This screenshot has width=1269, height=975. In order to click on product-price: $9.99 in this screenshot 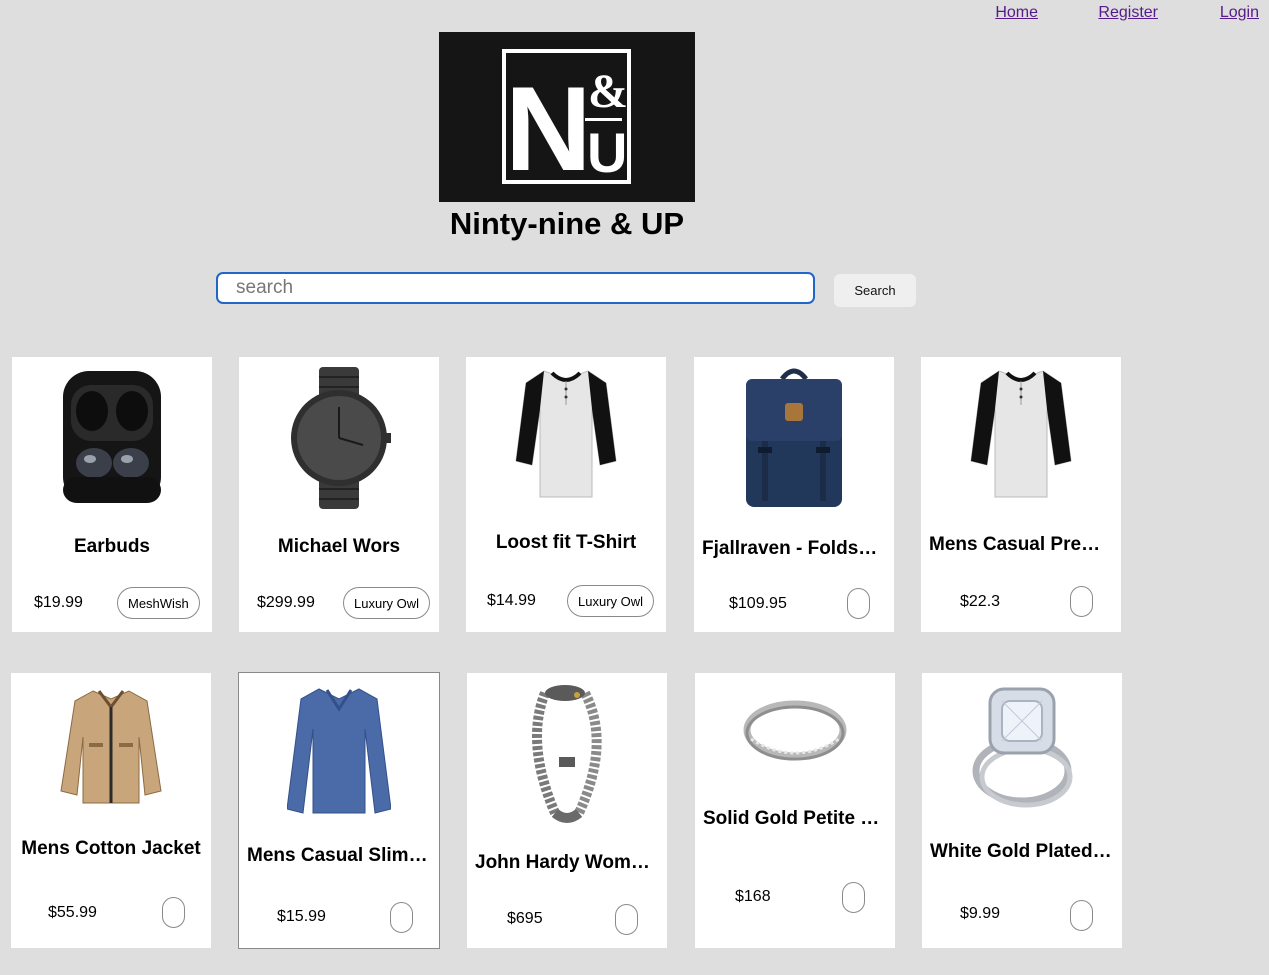, I will do `click(980, 913)`.